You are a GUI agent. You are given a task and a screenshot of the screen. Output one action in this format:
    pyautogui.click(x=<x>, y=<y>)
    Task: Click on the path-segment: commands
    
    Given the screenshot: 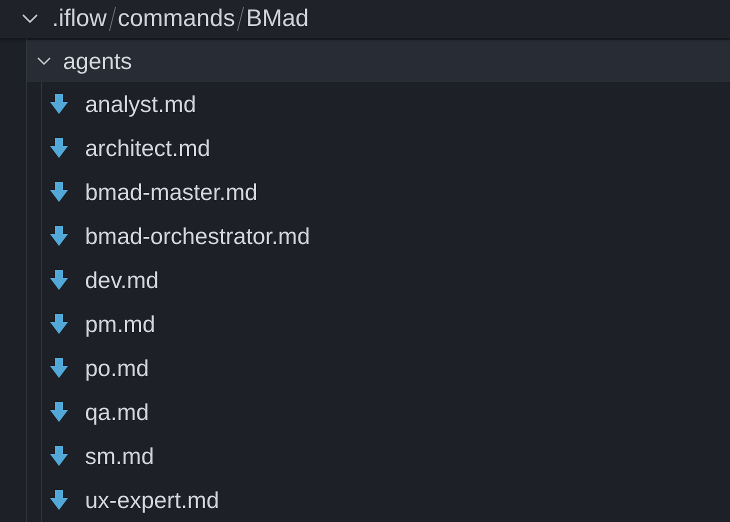 What is the action you would take?
    pyautogui.click(x=177, y=19)
    